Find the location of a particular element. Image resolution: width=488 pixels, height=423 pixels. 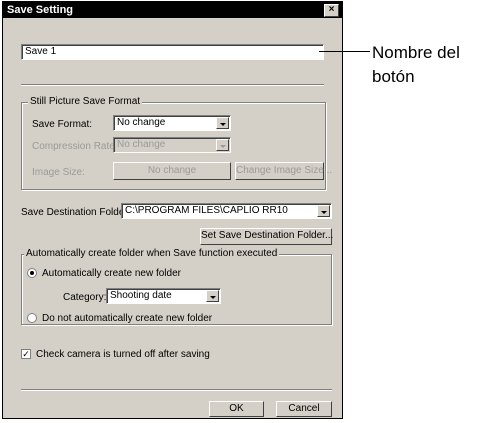

cancel-button: Cancel is located at coordinates (304, 409).